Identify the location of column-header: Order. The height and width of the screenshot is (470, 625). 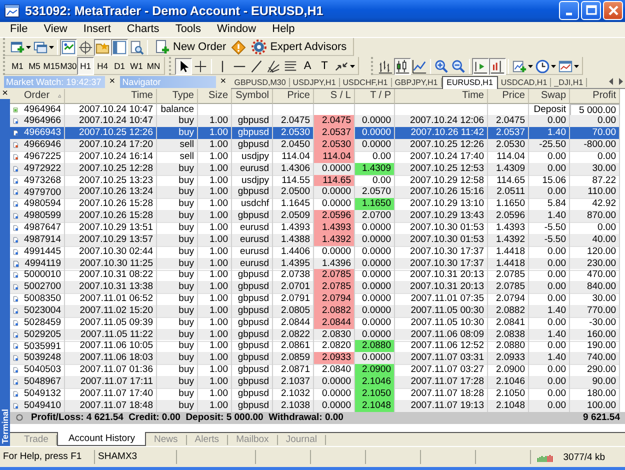
(37, 95).